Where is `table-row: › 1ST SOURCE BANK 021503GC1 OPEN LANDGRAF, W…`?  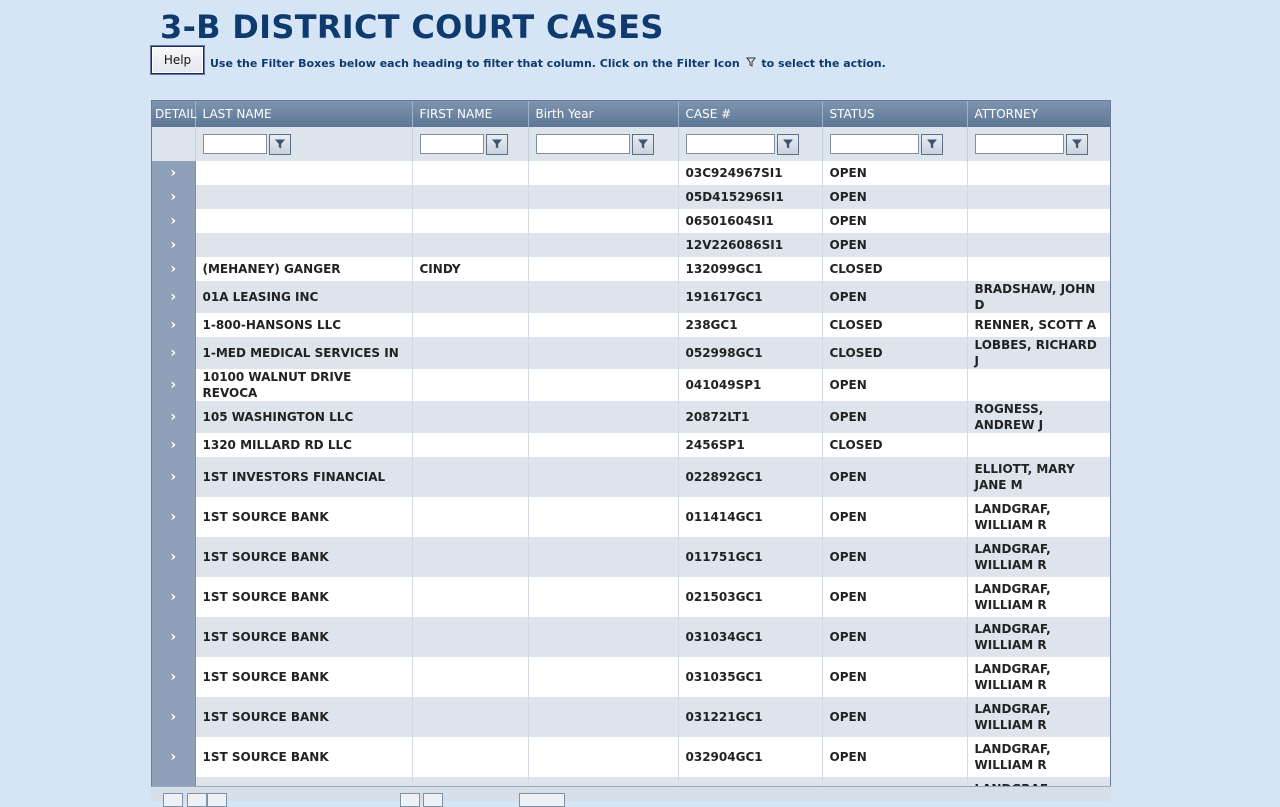 table-row: › 1ST SOURCE BANK 021503GC1 OPEN LANDGRAF, W… is located at coordinates (631, 597).